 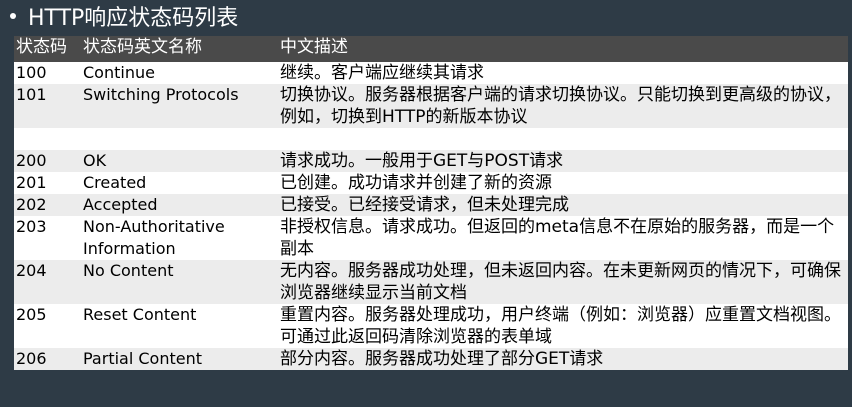 I want to click on slide-title: HTTP响应状态码列表, so click(x=124, y=16).